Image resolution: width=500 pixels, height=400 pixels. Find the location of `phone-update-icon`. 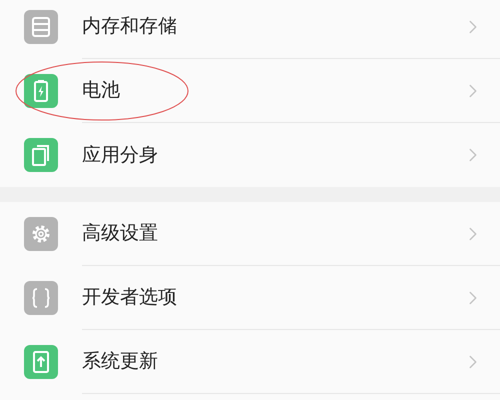

phone-update-icon is located at coordinates (41, 362).